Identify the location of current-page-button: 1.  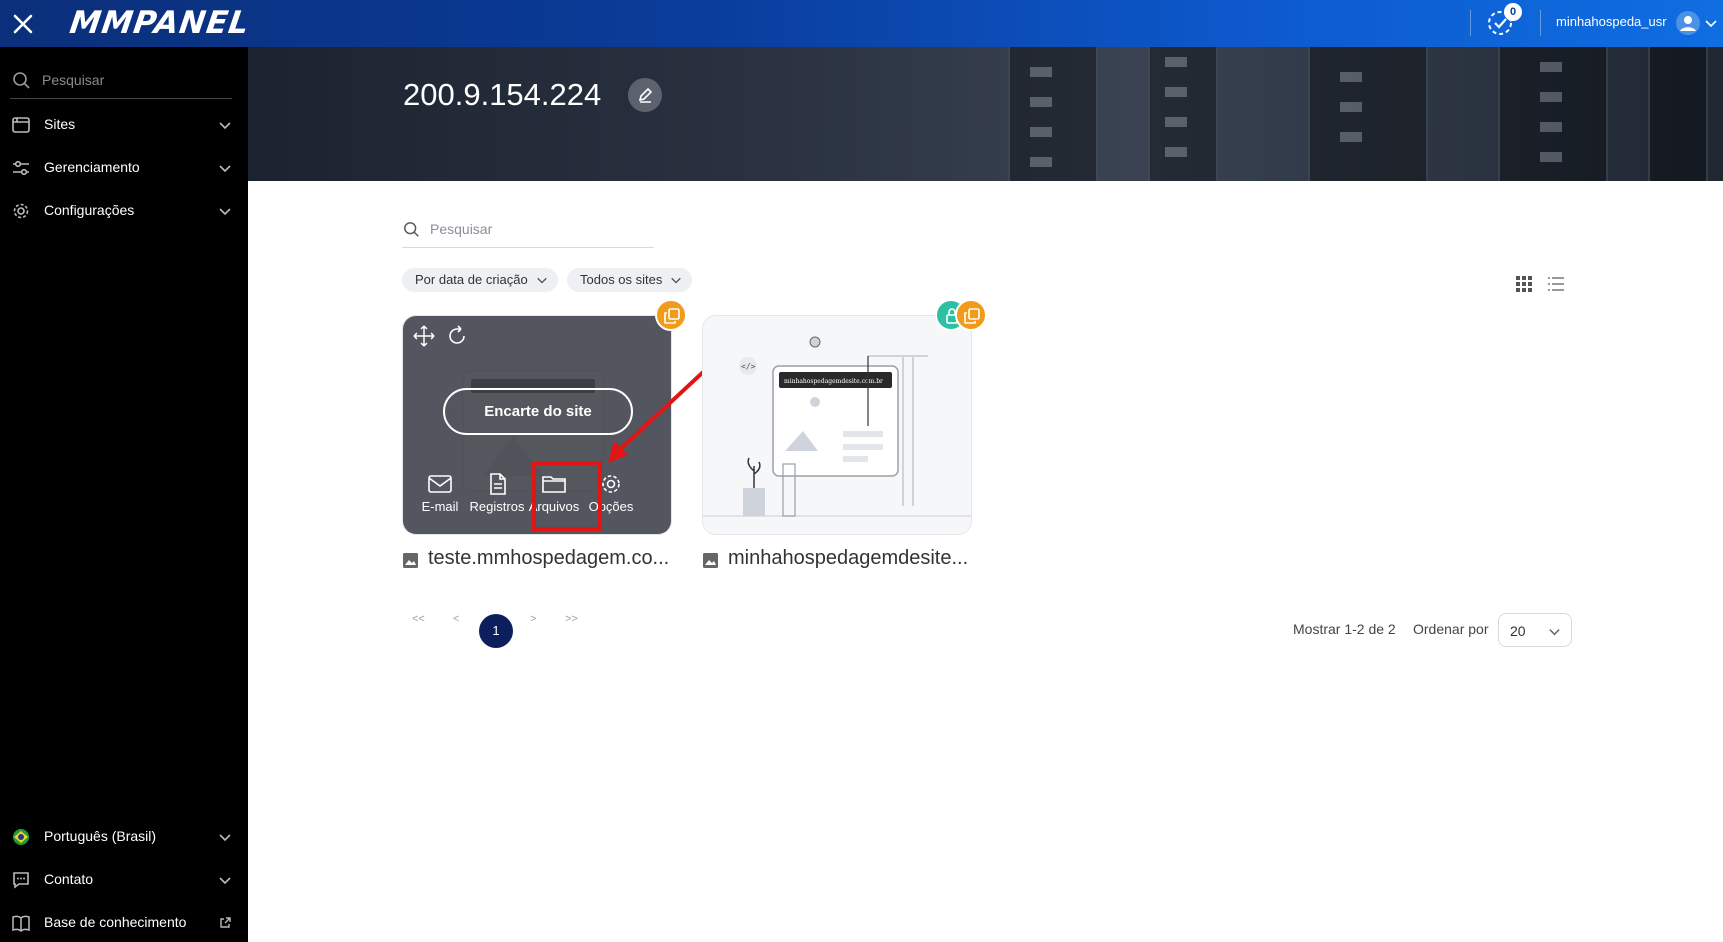
(496, 631).